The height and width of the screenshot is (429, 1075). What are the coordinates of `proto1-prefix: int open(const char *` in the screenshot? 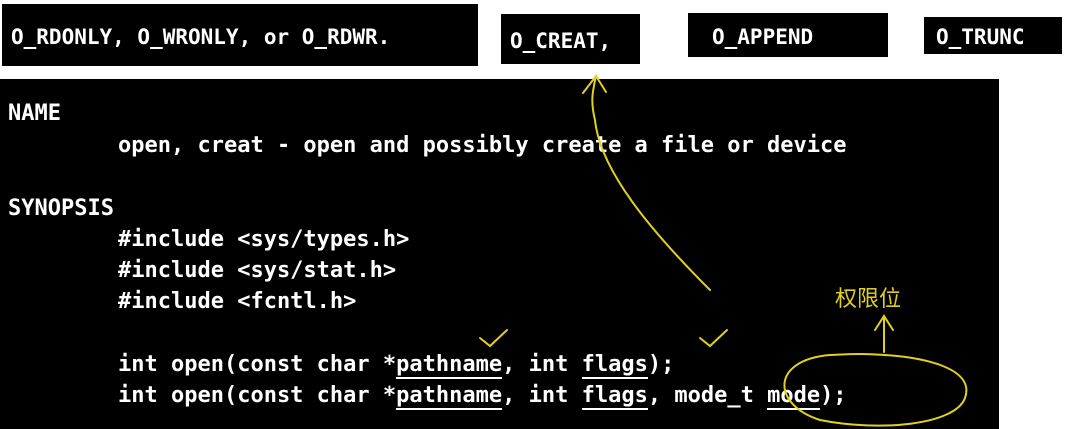 It's located at (257, 364).